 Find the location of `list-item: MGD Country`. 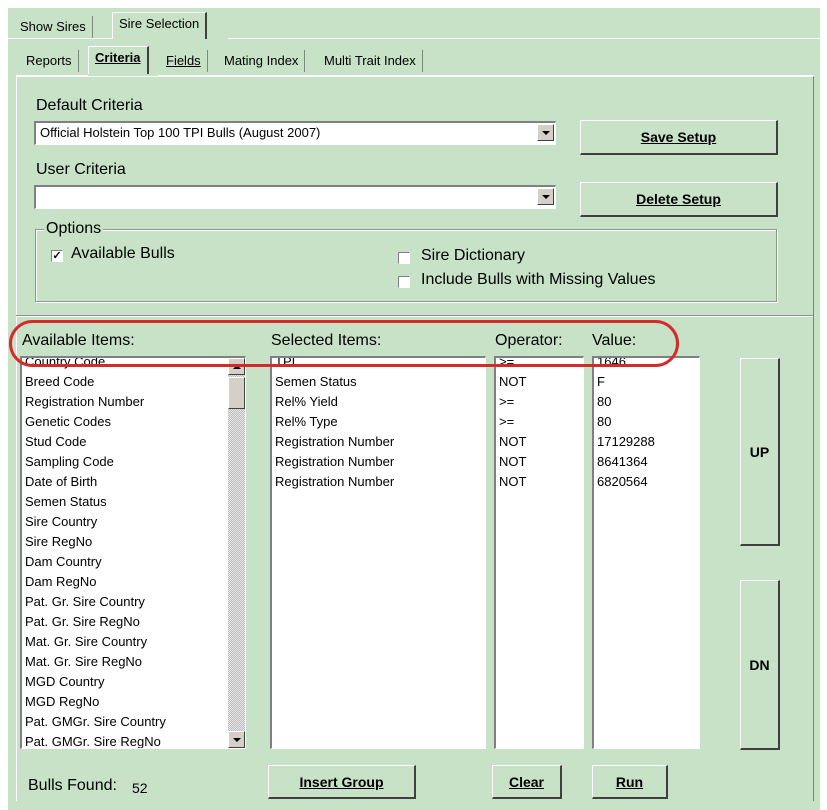

list-item: MGD Country is located at coordinates (125, 682).